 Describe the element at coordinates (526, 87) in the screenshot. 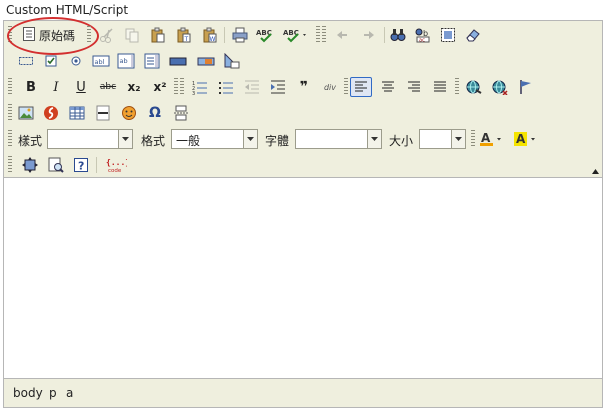

I see `anchor-button` at that location.